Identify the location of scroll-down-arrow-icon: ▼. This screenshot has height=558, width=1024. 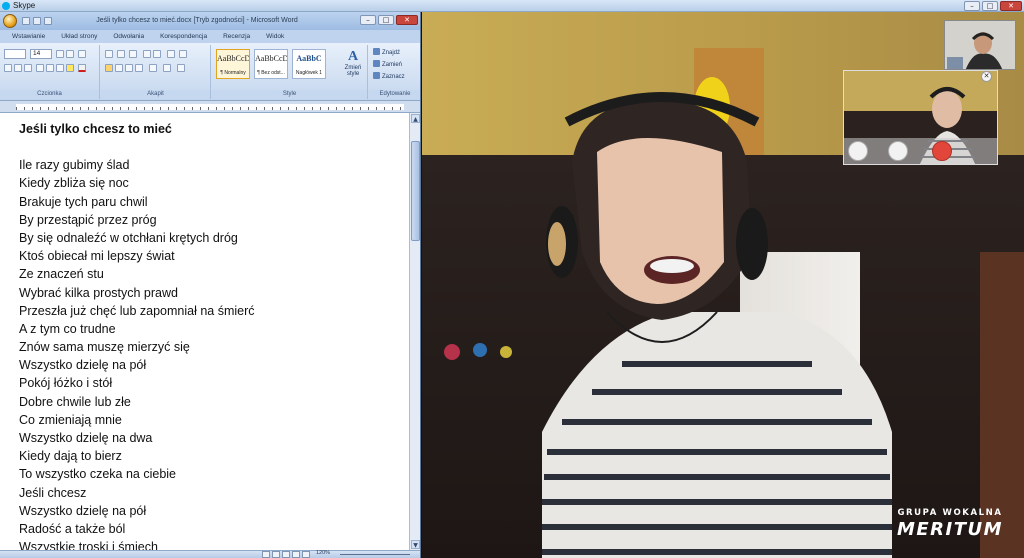
(415, 544).